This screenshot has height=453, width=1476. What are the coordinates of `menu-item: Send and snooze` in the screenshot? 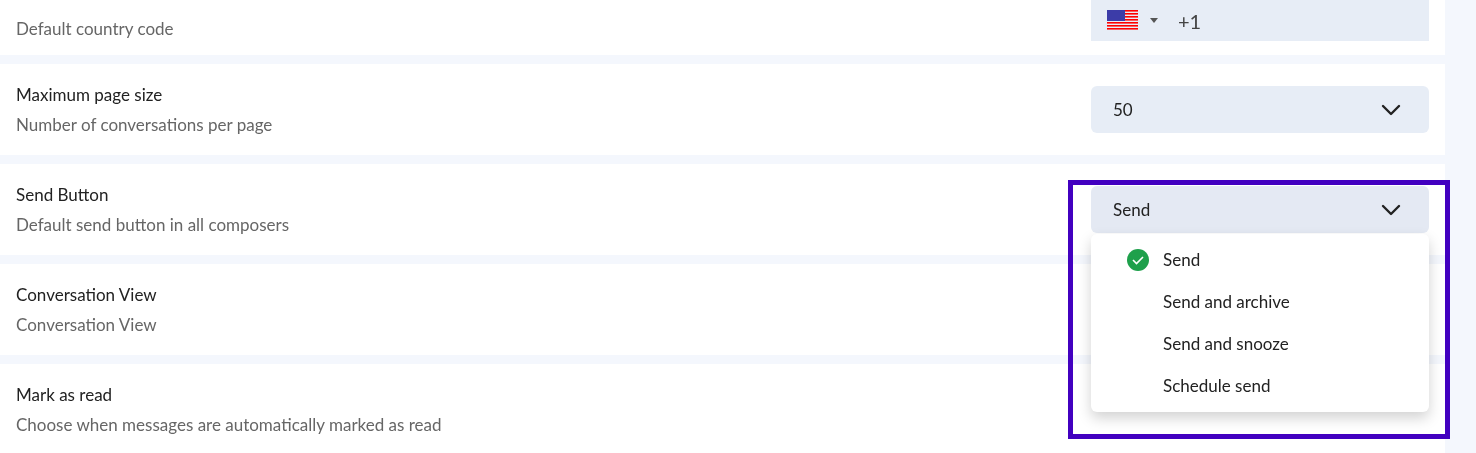 It's located at (1260, 344).